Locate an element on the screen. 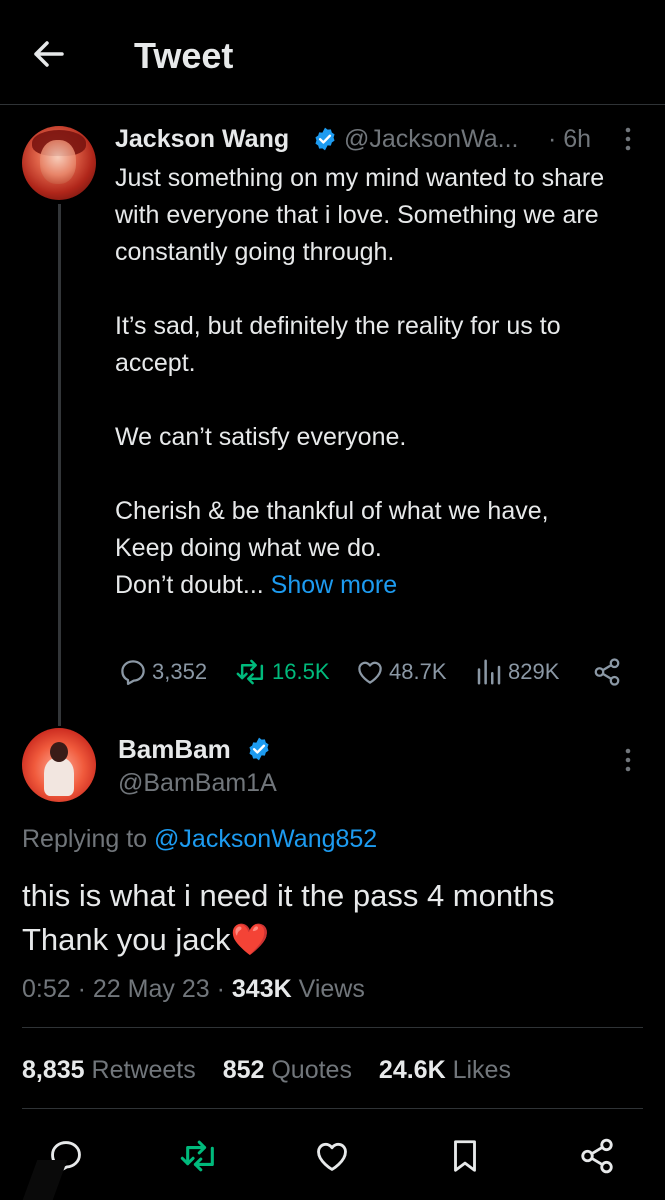 The image size is (665, 1200). replying-prefix: Replying to is located at coordinates (85, 839).